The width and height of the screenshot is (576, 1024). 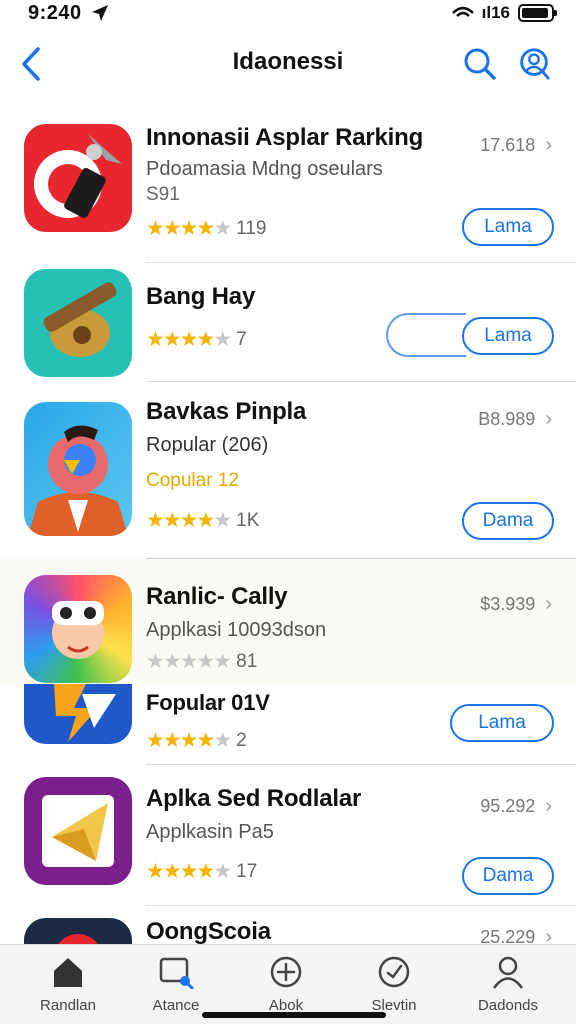 What do you see at coordinates (100, 13) in the screenshot?
I see `location-arrow-icon` at bounding box center [100, 13].